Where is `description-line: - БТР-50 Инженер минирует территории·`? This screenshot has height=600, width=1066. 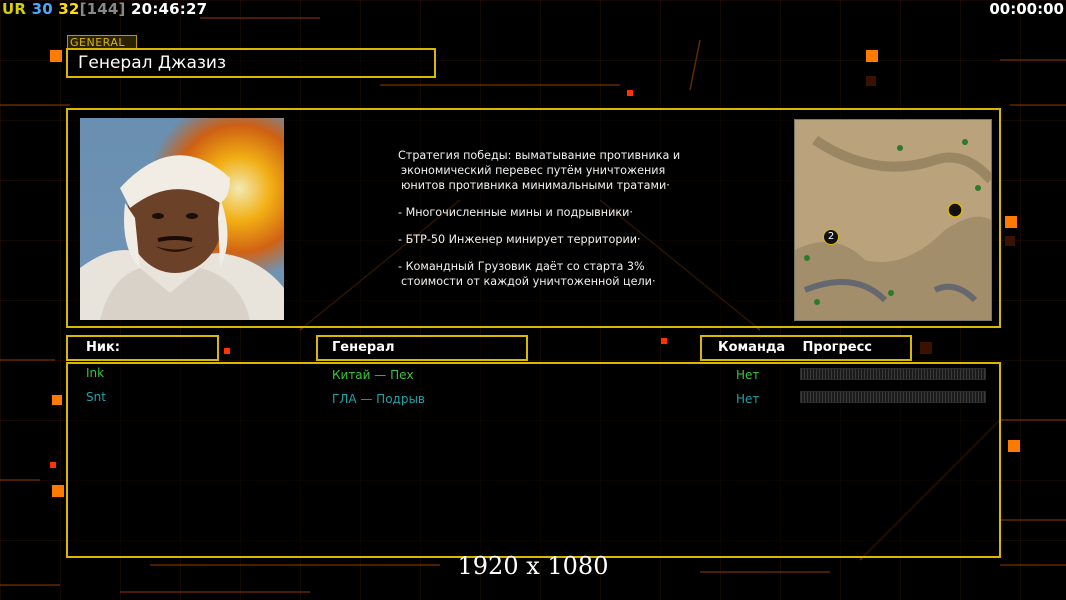
description-line: - БТР-50 Инженер минирует территории· is located at coordinates (519, 239).